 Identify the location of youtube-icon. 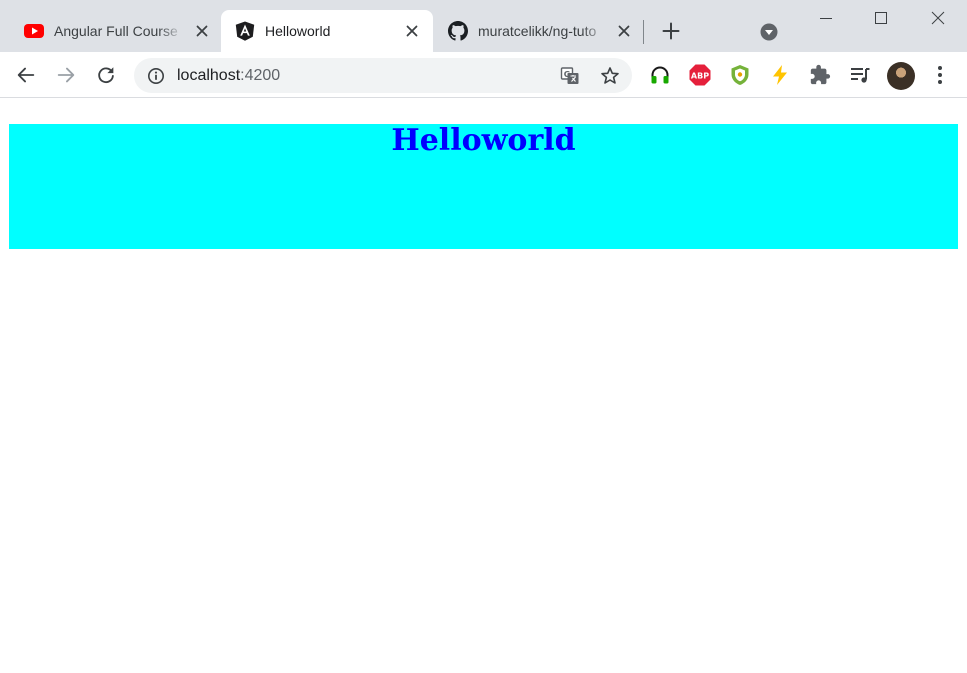
(34, 31).